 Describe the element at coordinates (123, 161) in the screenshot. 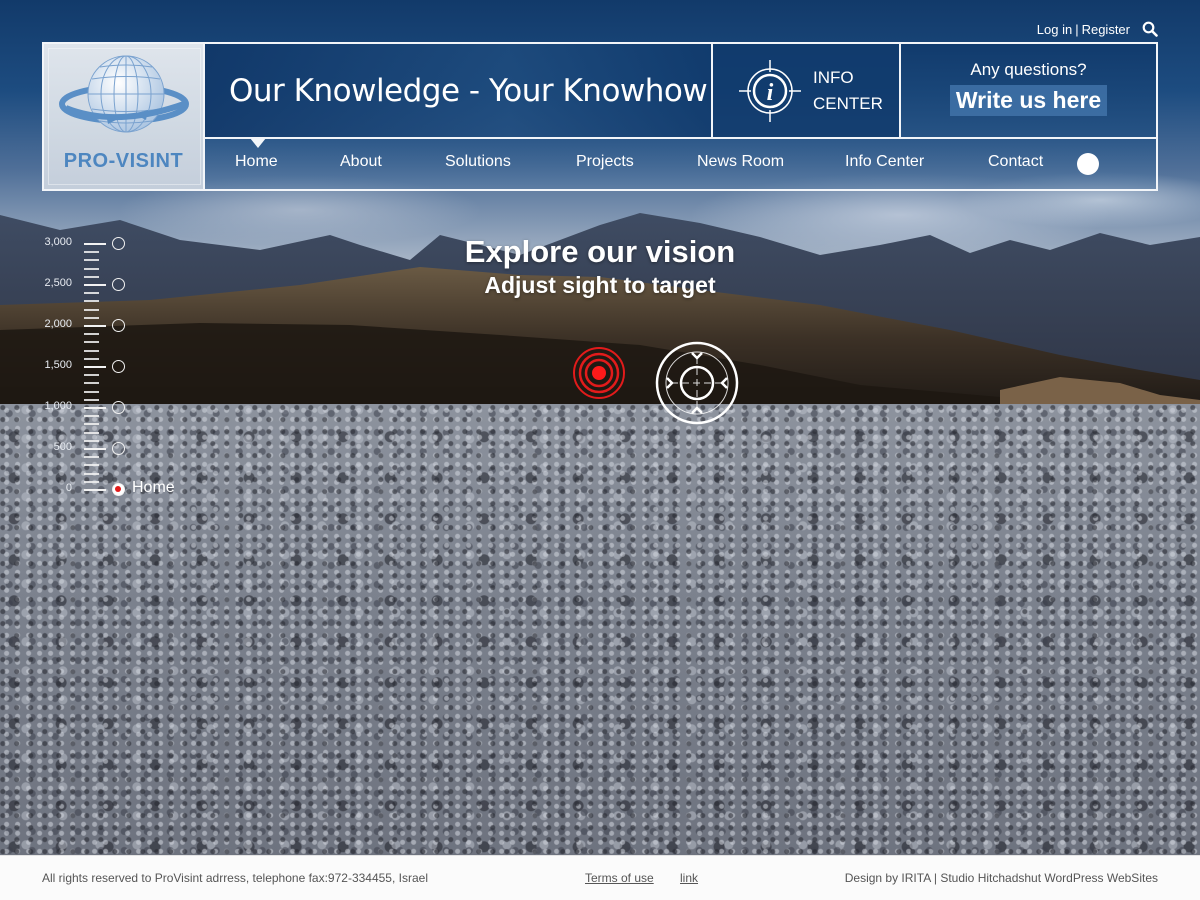

I see `logo-wordmark: Pro-Visint` at that location.